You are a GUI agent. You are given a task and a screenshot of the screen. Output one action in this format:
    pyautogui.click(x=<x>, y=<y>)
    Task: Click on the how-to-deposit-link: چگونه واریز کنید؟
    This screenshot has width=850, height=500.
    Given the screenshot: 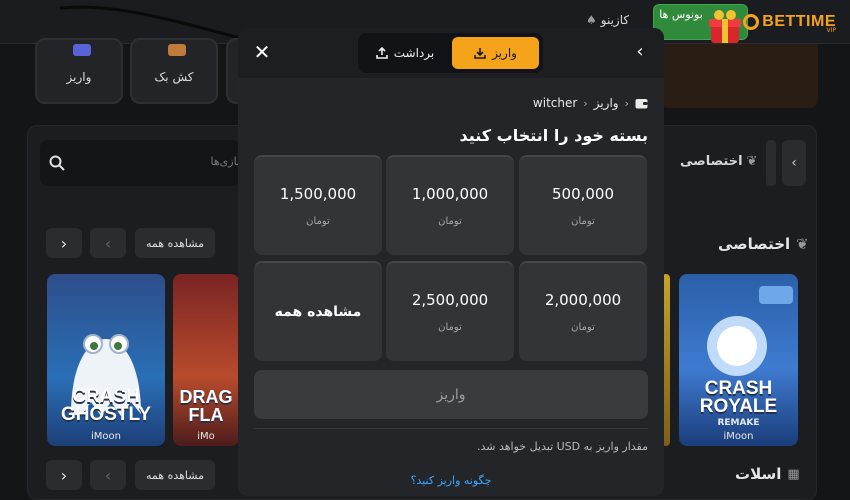 What is the action you would take?
    pyautogui.click(x=451, y=480)
    